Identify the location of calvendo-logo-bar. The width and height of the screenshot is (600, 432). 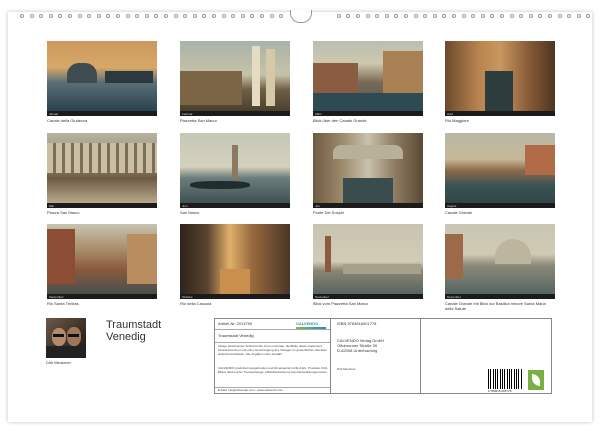
(311, 328).